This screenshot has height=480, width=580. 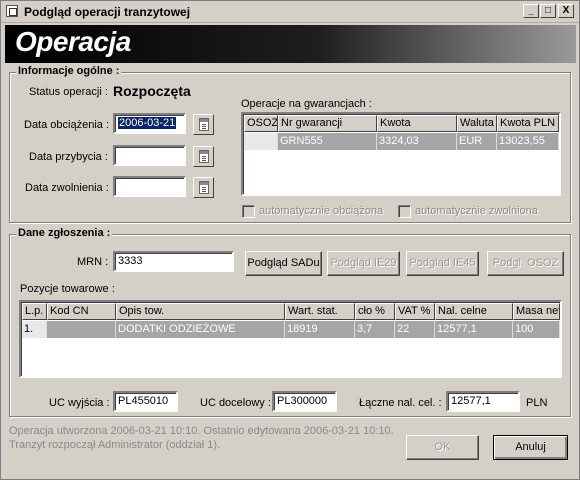 What do you see at coordinates (69, 71) in the screenshot?
I see `general-info-label: Informacje ogólne :` at bounding box center [69, 71].